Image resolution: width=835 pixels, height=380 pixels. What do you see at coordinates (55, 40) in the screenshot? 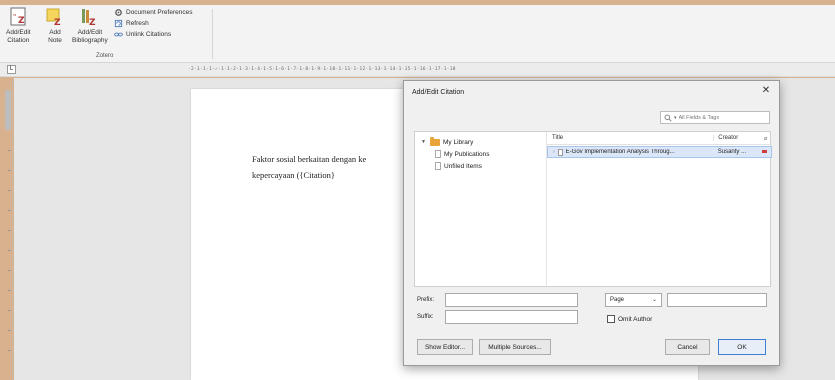
I see `add-note-label-2: Note` at bounding box center [55, 40].